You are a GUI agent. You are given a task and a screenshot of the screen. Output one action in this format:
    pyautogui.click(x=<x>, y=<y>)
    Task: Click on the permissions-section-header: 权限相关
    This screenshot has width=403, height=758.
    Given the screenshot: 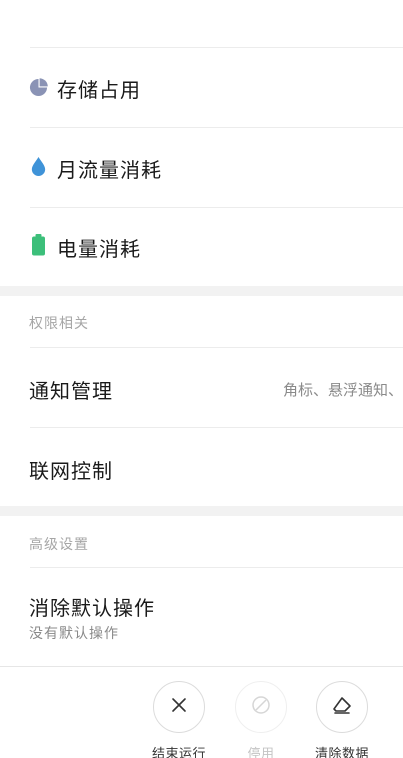 What is the action you would take?
    pyautogui.click(x=59, y=324)
    